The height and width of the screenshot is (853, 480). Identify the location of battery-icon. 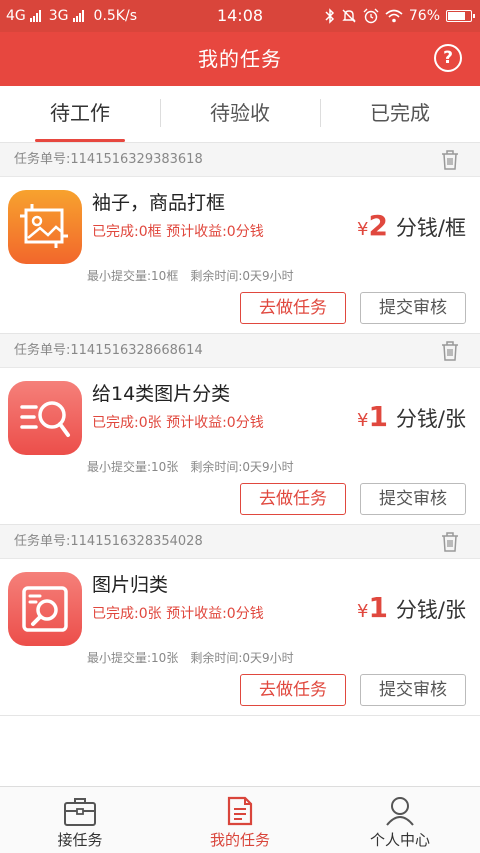
(460, 16).